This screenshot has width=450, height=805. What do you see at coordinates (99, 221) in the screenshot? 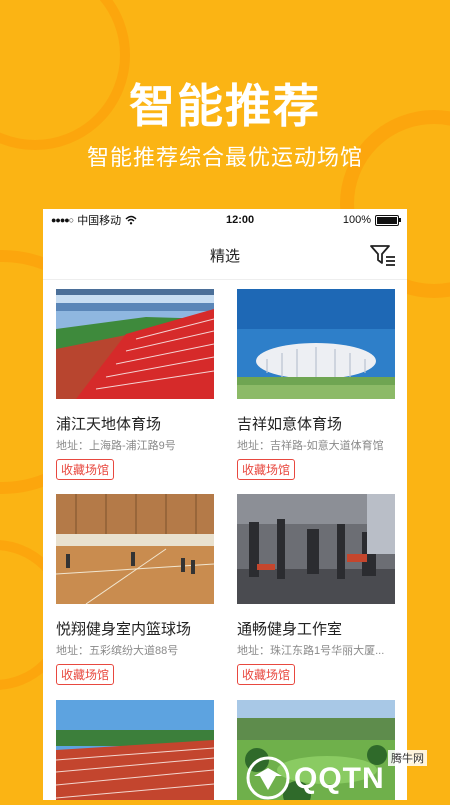
I see `carrier-label: 中国移动` at bounding box center [99, 221].